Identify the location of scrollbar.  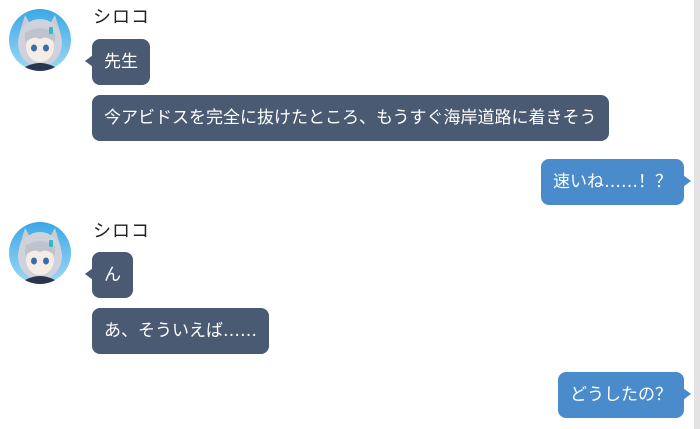
(697, 214).